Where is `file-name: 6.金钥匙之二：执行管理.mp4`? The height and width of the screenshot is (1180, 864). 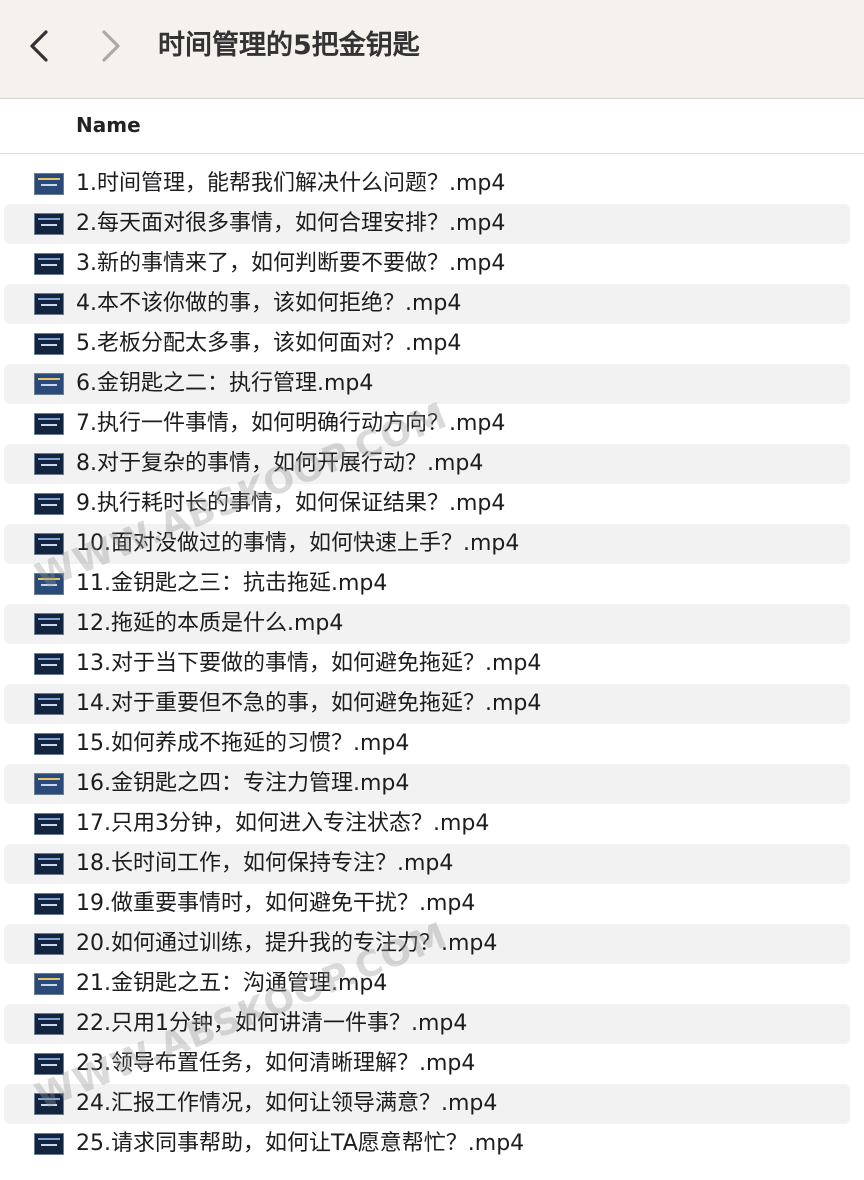 file-name: 6.金钥匙之二：执行管理.mp4 is located at coordinates (225, 383).